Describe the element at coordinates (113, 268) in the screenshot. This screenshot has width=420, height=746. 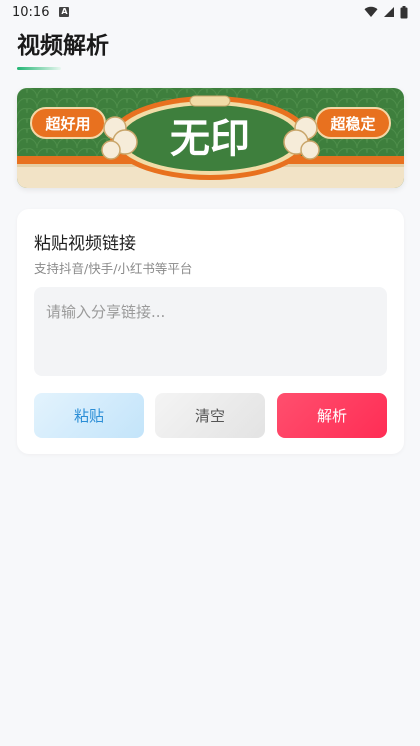
I see `card-subtitle: 支持抖音/快手/小红书等平台` at that location.